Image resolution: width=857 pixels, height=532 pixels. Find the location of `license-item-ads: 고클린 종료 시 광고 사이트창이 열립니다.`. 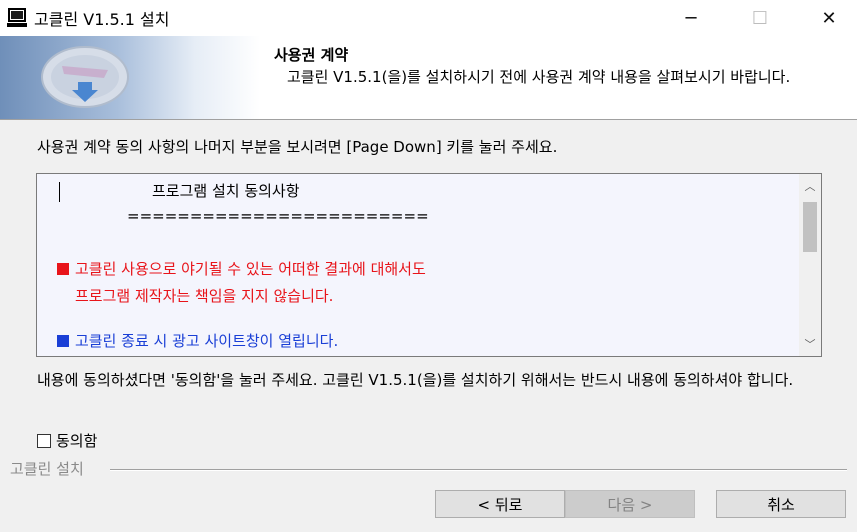

license-item-ads: 고클린 종료 시 광고 사이트창이 열립니다. is located at coordinates (197, 340).